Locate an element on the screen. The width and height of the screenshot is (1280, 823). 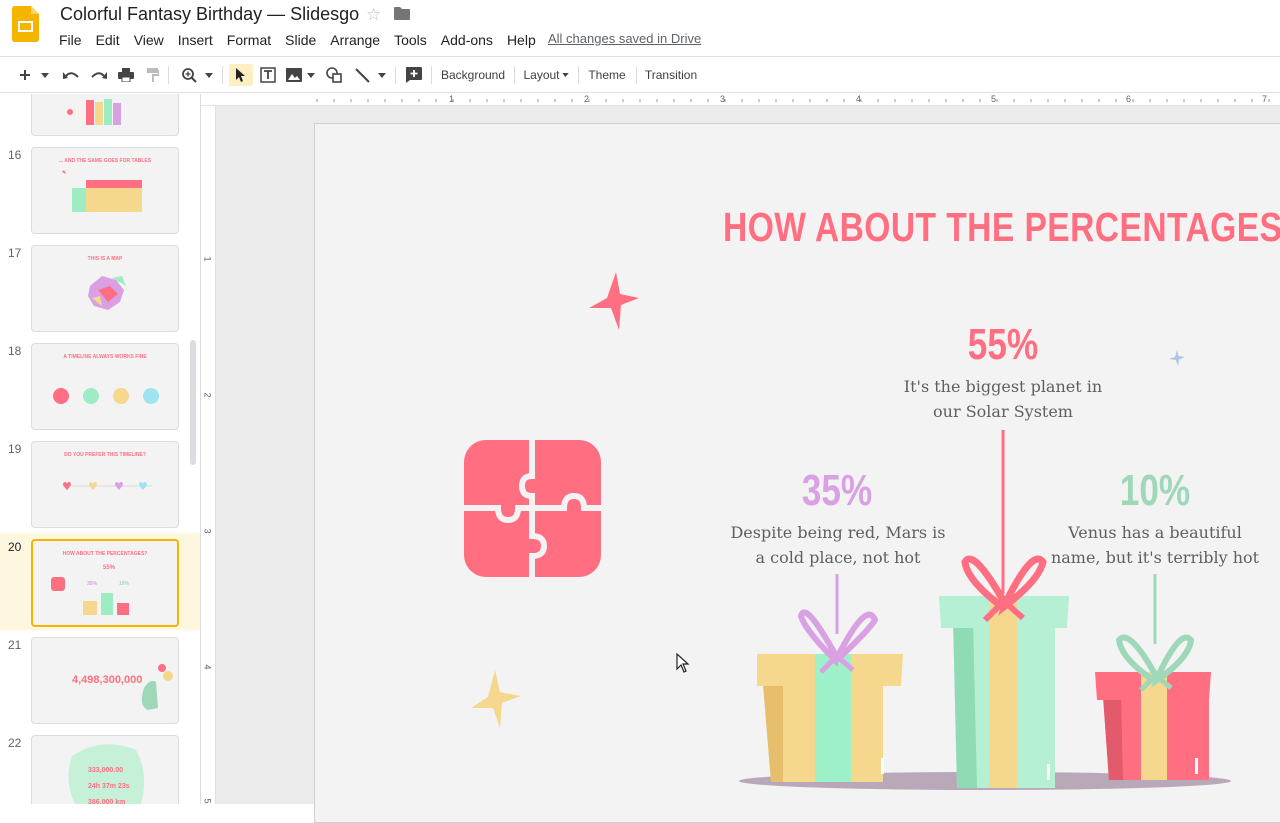
svg-text: 35% is located at coordinates (92, 584).